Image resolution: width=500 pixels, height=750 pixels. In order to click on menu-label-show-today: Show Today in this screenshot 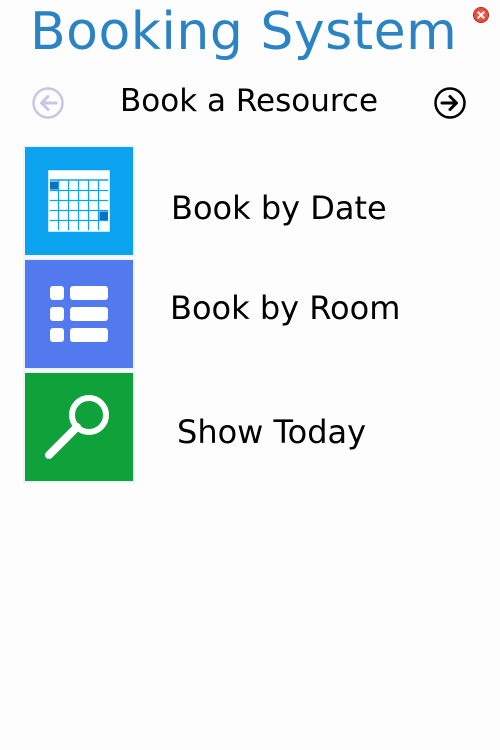, I will do `click(272, 432)`.